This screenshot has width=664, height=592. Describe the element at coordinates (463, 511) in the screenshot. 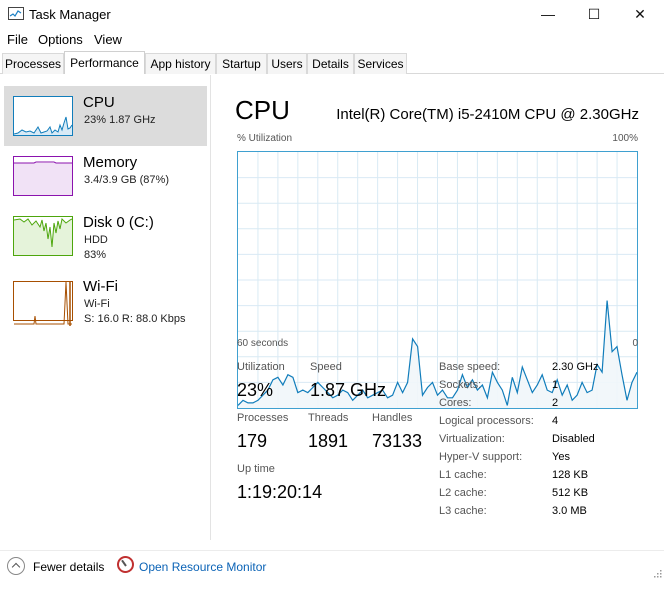

I see `spec-label-l3-cache: L3 cache:` at that location.